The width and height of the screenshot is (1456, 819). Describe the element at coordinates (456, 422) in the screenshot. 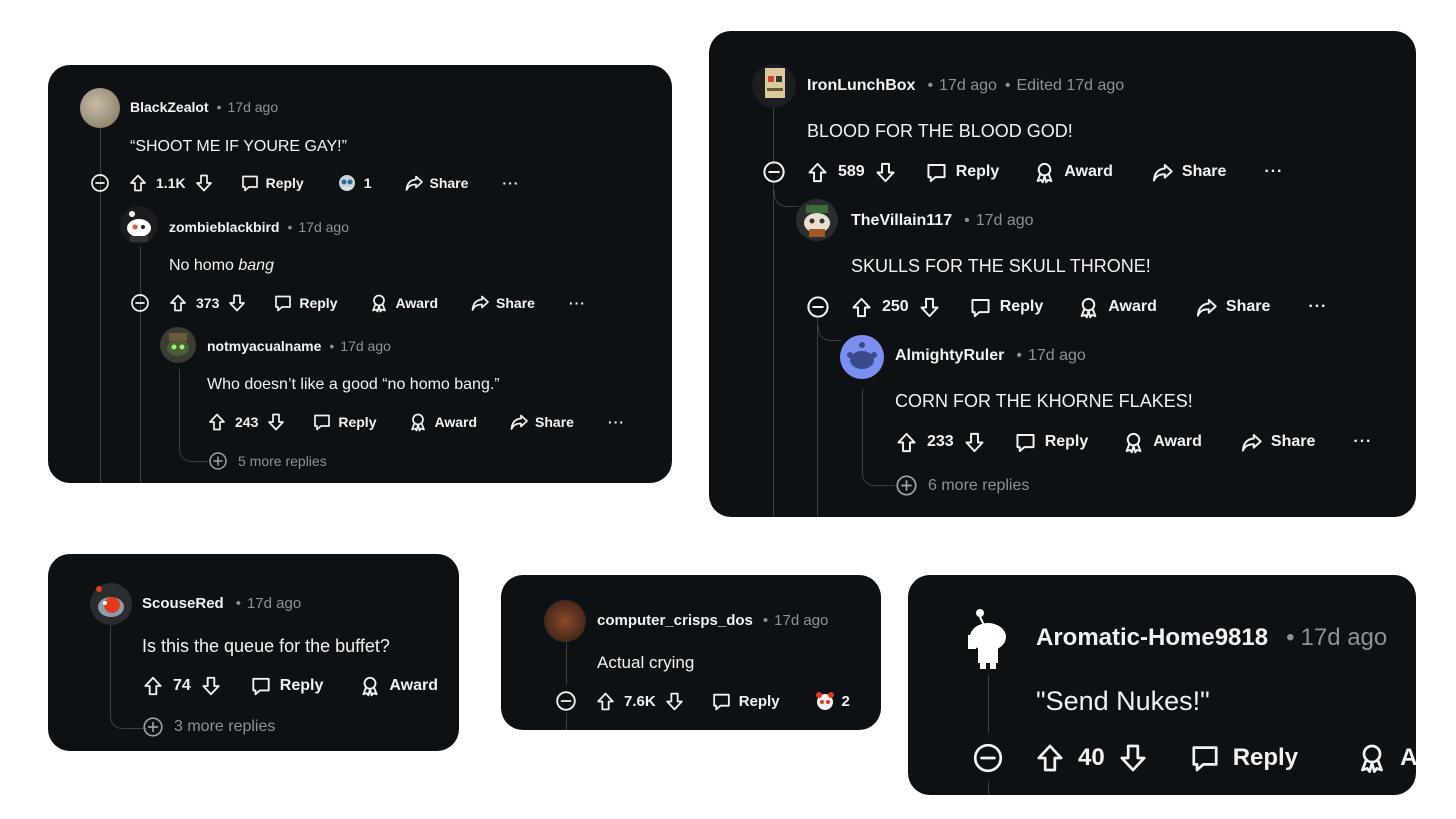

I see `award-label: Award` at that location.